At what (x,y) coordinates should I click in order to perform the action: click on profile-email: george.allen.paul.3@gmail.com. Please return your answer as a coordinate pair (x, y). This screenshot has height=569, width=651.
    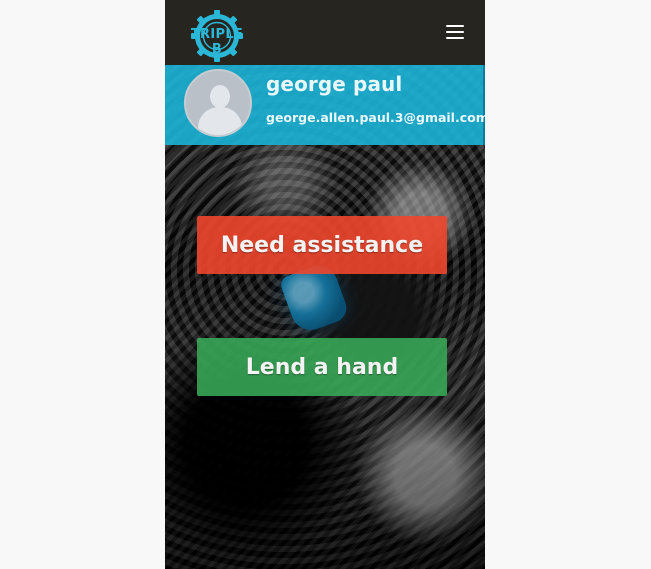
    Looking at the image, I should click on (375, 117).